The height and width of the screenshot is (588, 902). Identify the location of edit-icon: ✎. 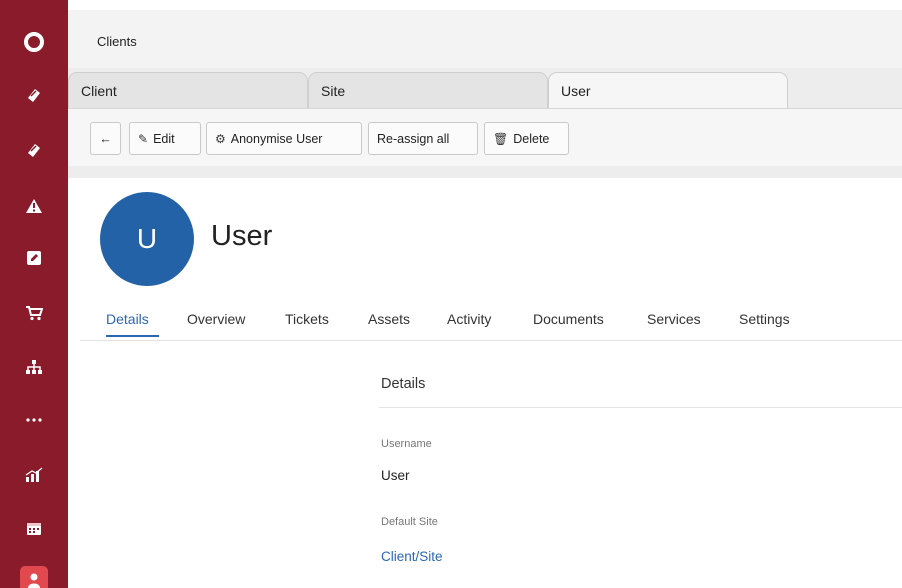
(143, 138).